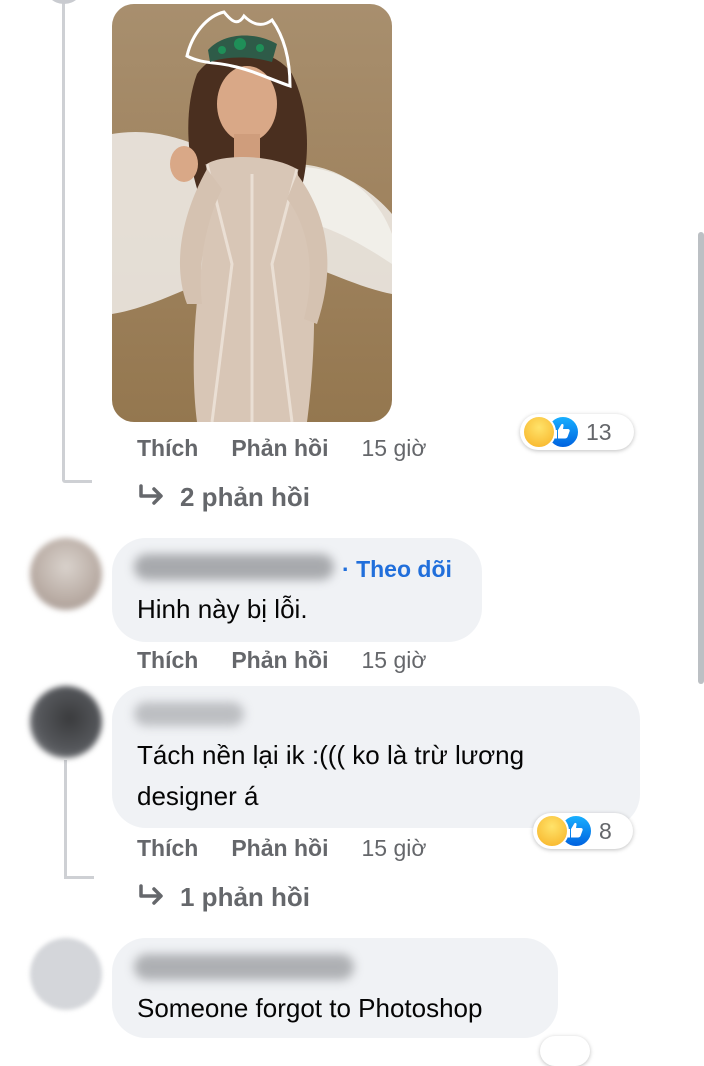 This screenshot has width=704, height=1066. Describe the element at coordinates (605, 830) in the screenshot. I see `reaction-count: 8` at that location.